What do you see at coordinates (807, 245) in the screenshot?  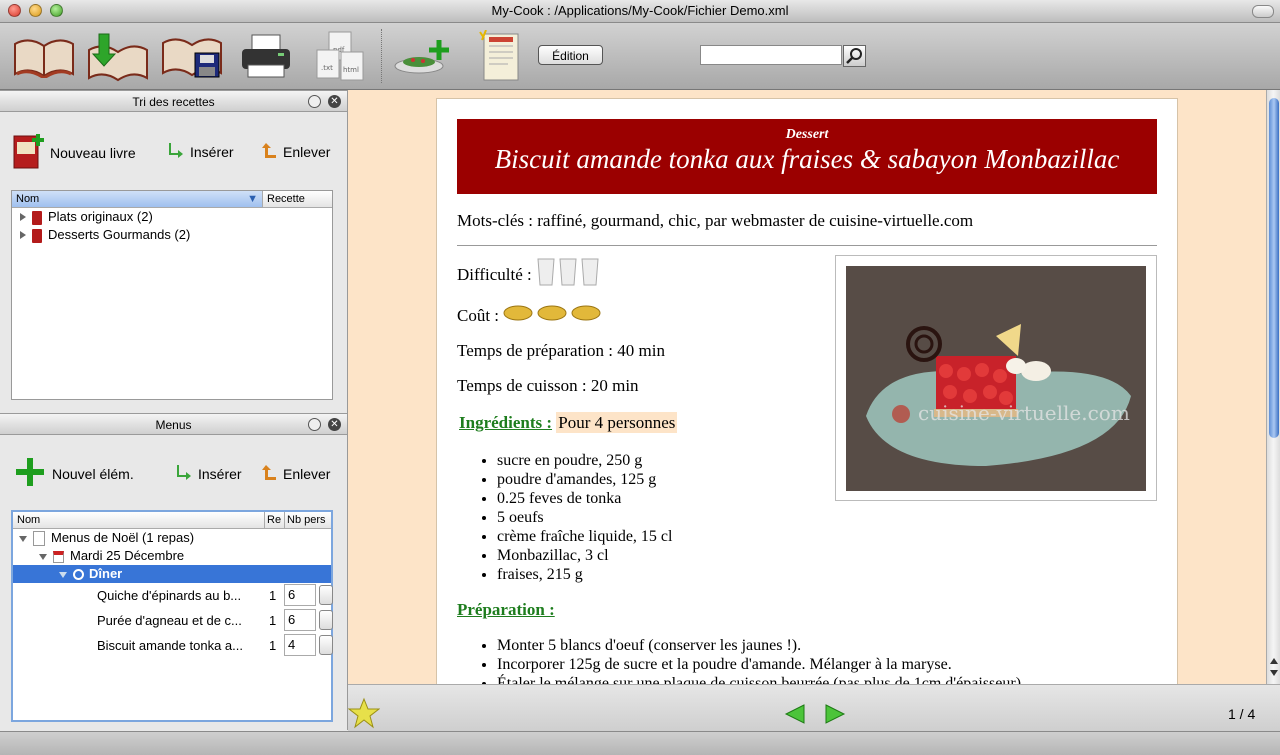 I see `divider` at bounding box center [807, 245].